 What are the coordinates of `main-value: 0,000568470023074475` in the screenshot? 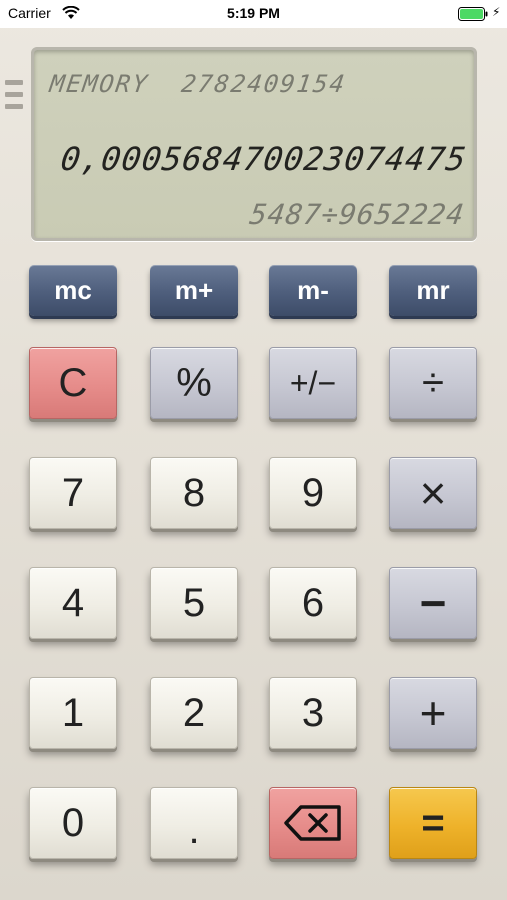 It's located at (263, 159).